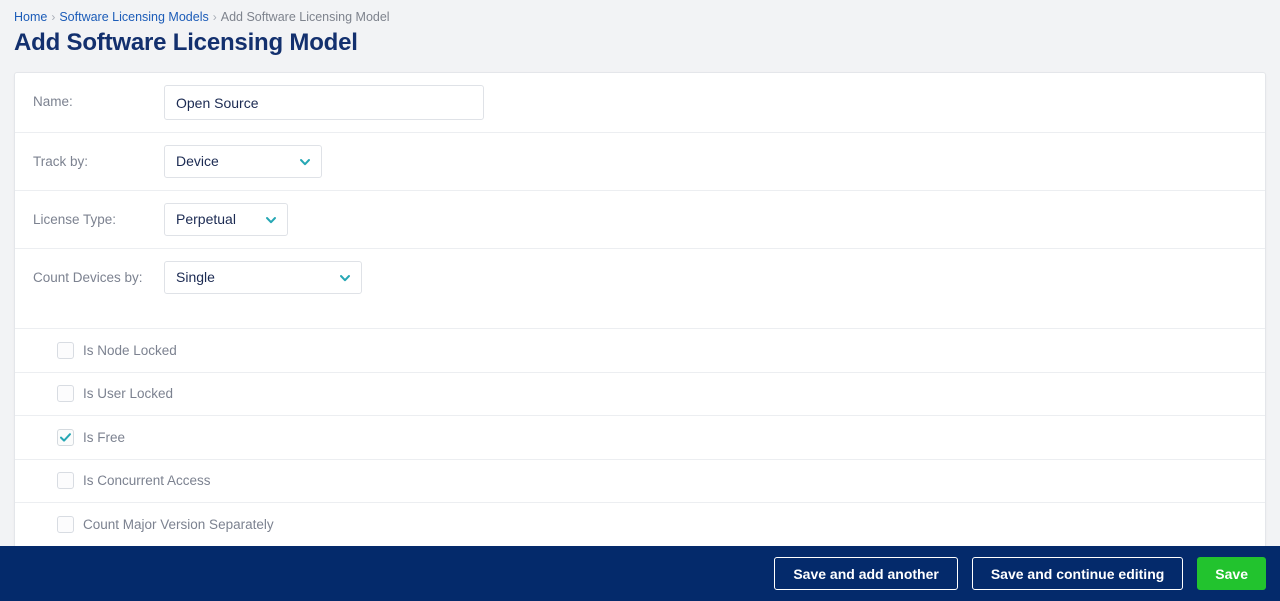 The height and width of the screenshot is (601, 1280). I want to click on save-button: Save, so click(1231, 573).